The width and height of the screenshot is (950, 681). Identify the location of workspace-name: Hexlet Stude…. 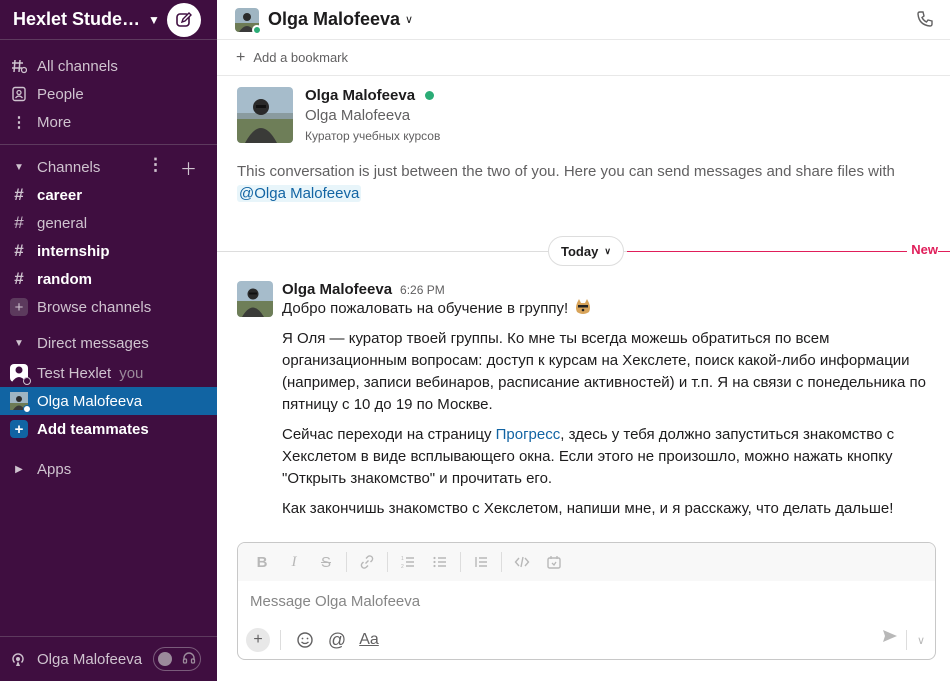
(76, 19).